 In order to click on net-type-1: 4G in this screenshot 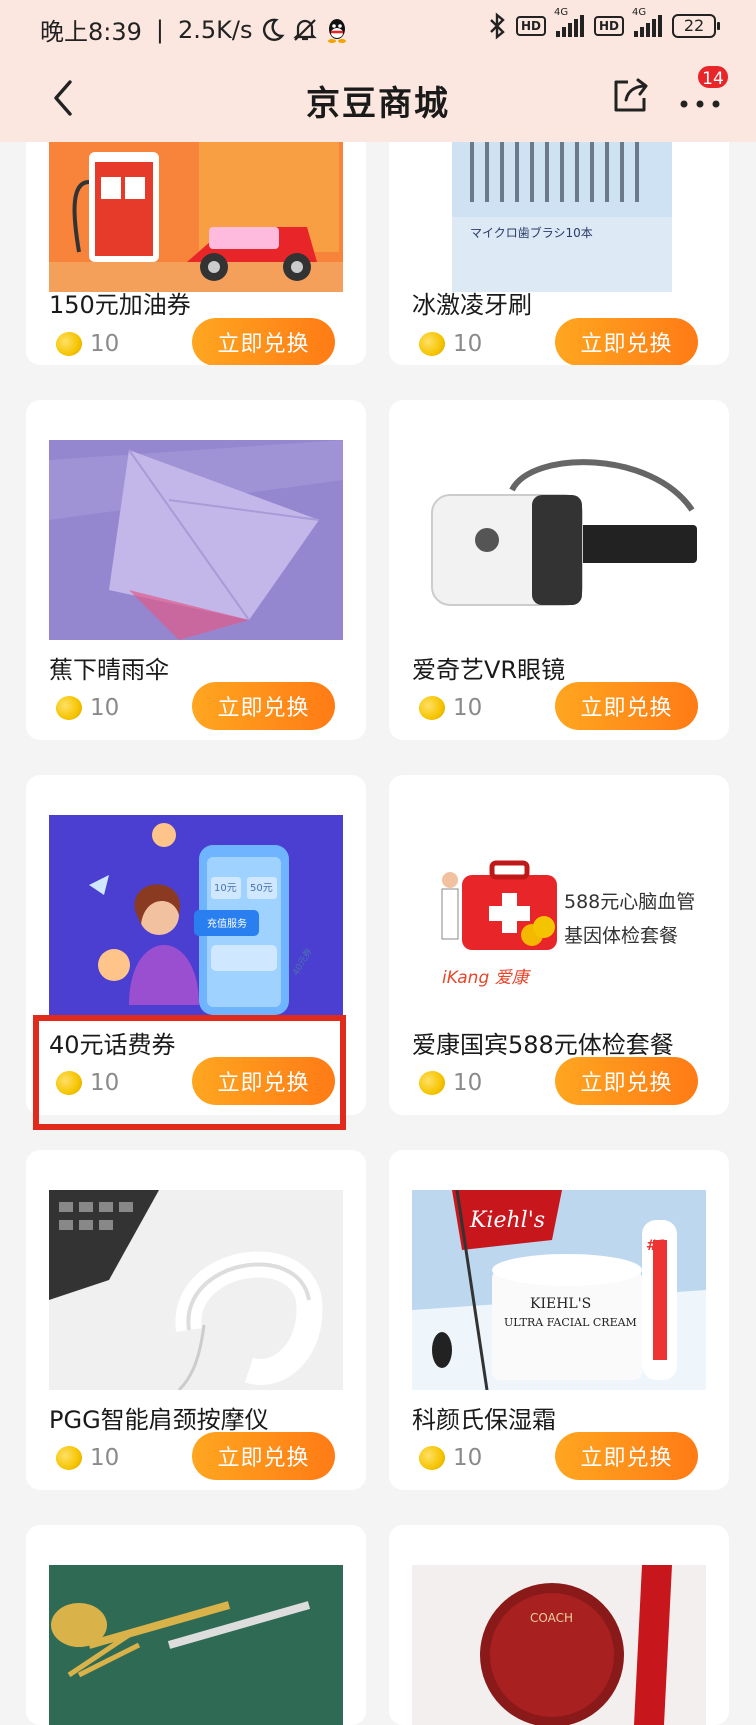, I will do `click(561, 12)`.